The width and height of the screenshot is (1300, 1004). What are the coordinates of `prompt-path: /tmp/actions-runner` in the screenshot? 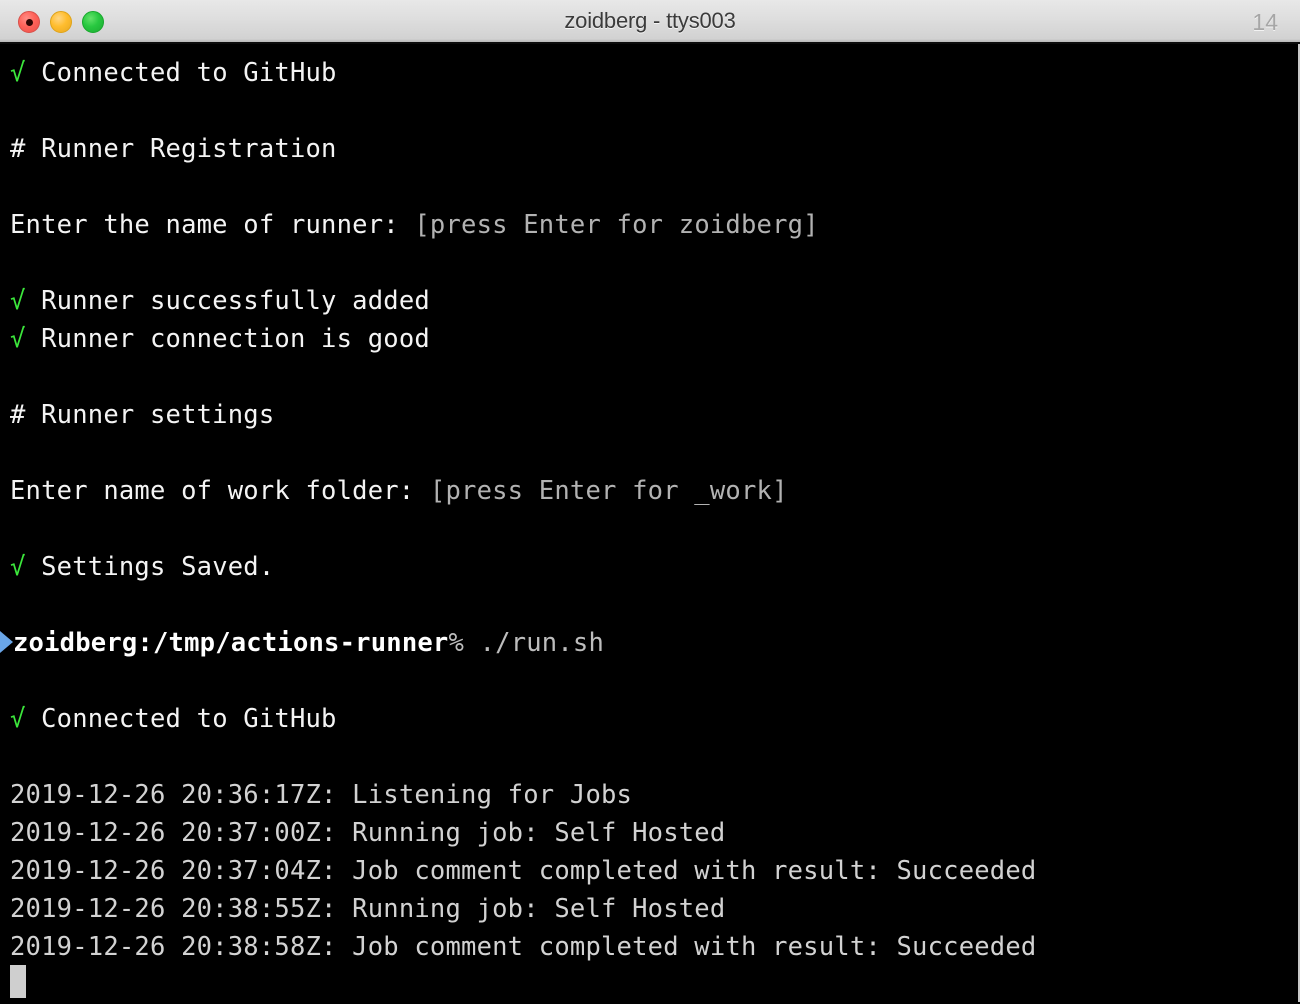 It's located at (300, 643).